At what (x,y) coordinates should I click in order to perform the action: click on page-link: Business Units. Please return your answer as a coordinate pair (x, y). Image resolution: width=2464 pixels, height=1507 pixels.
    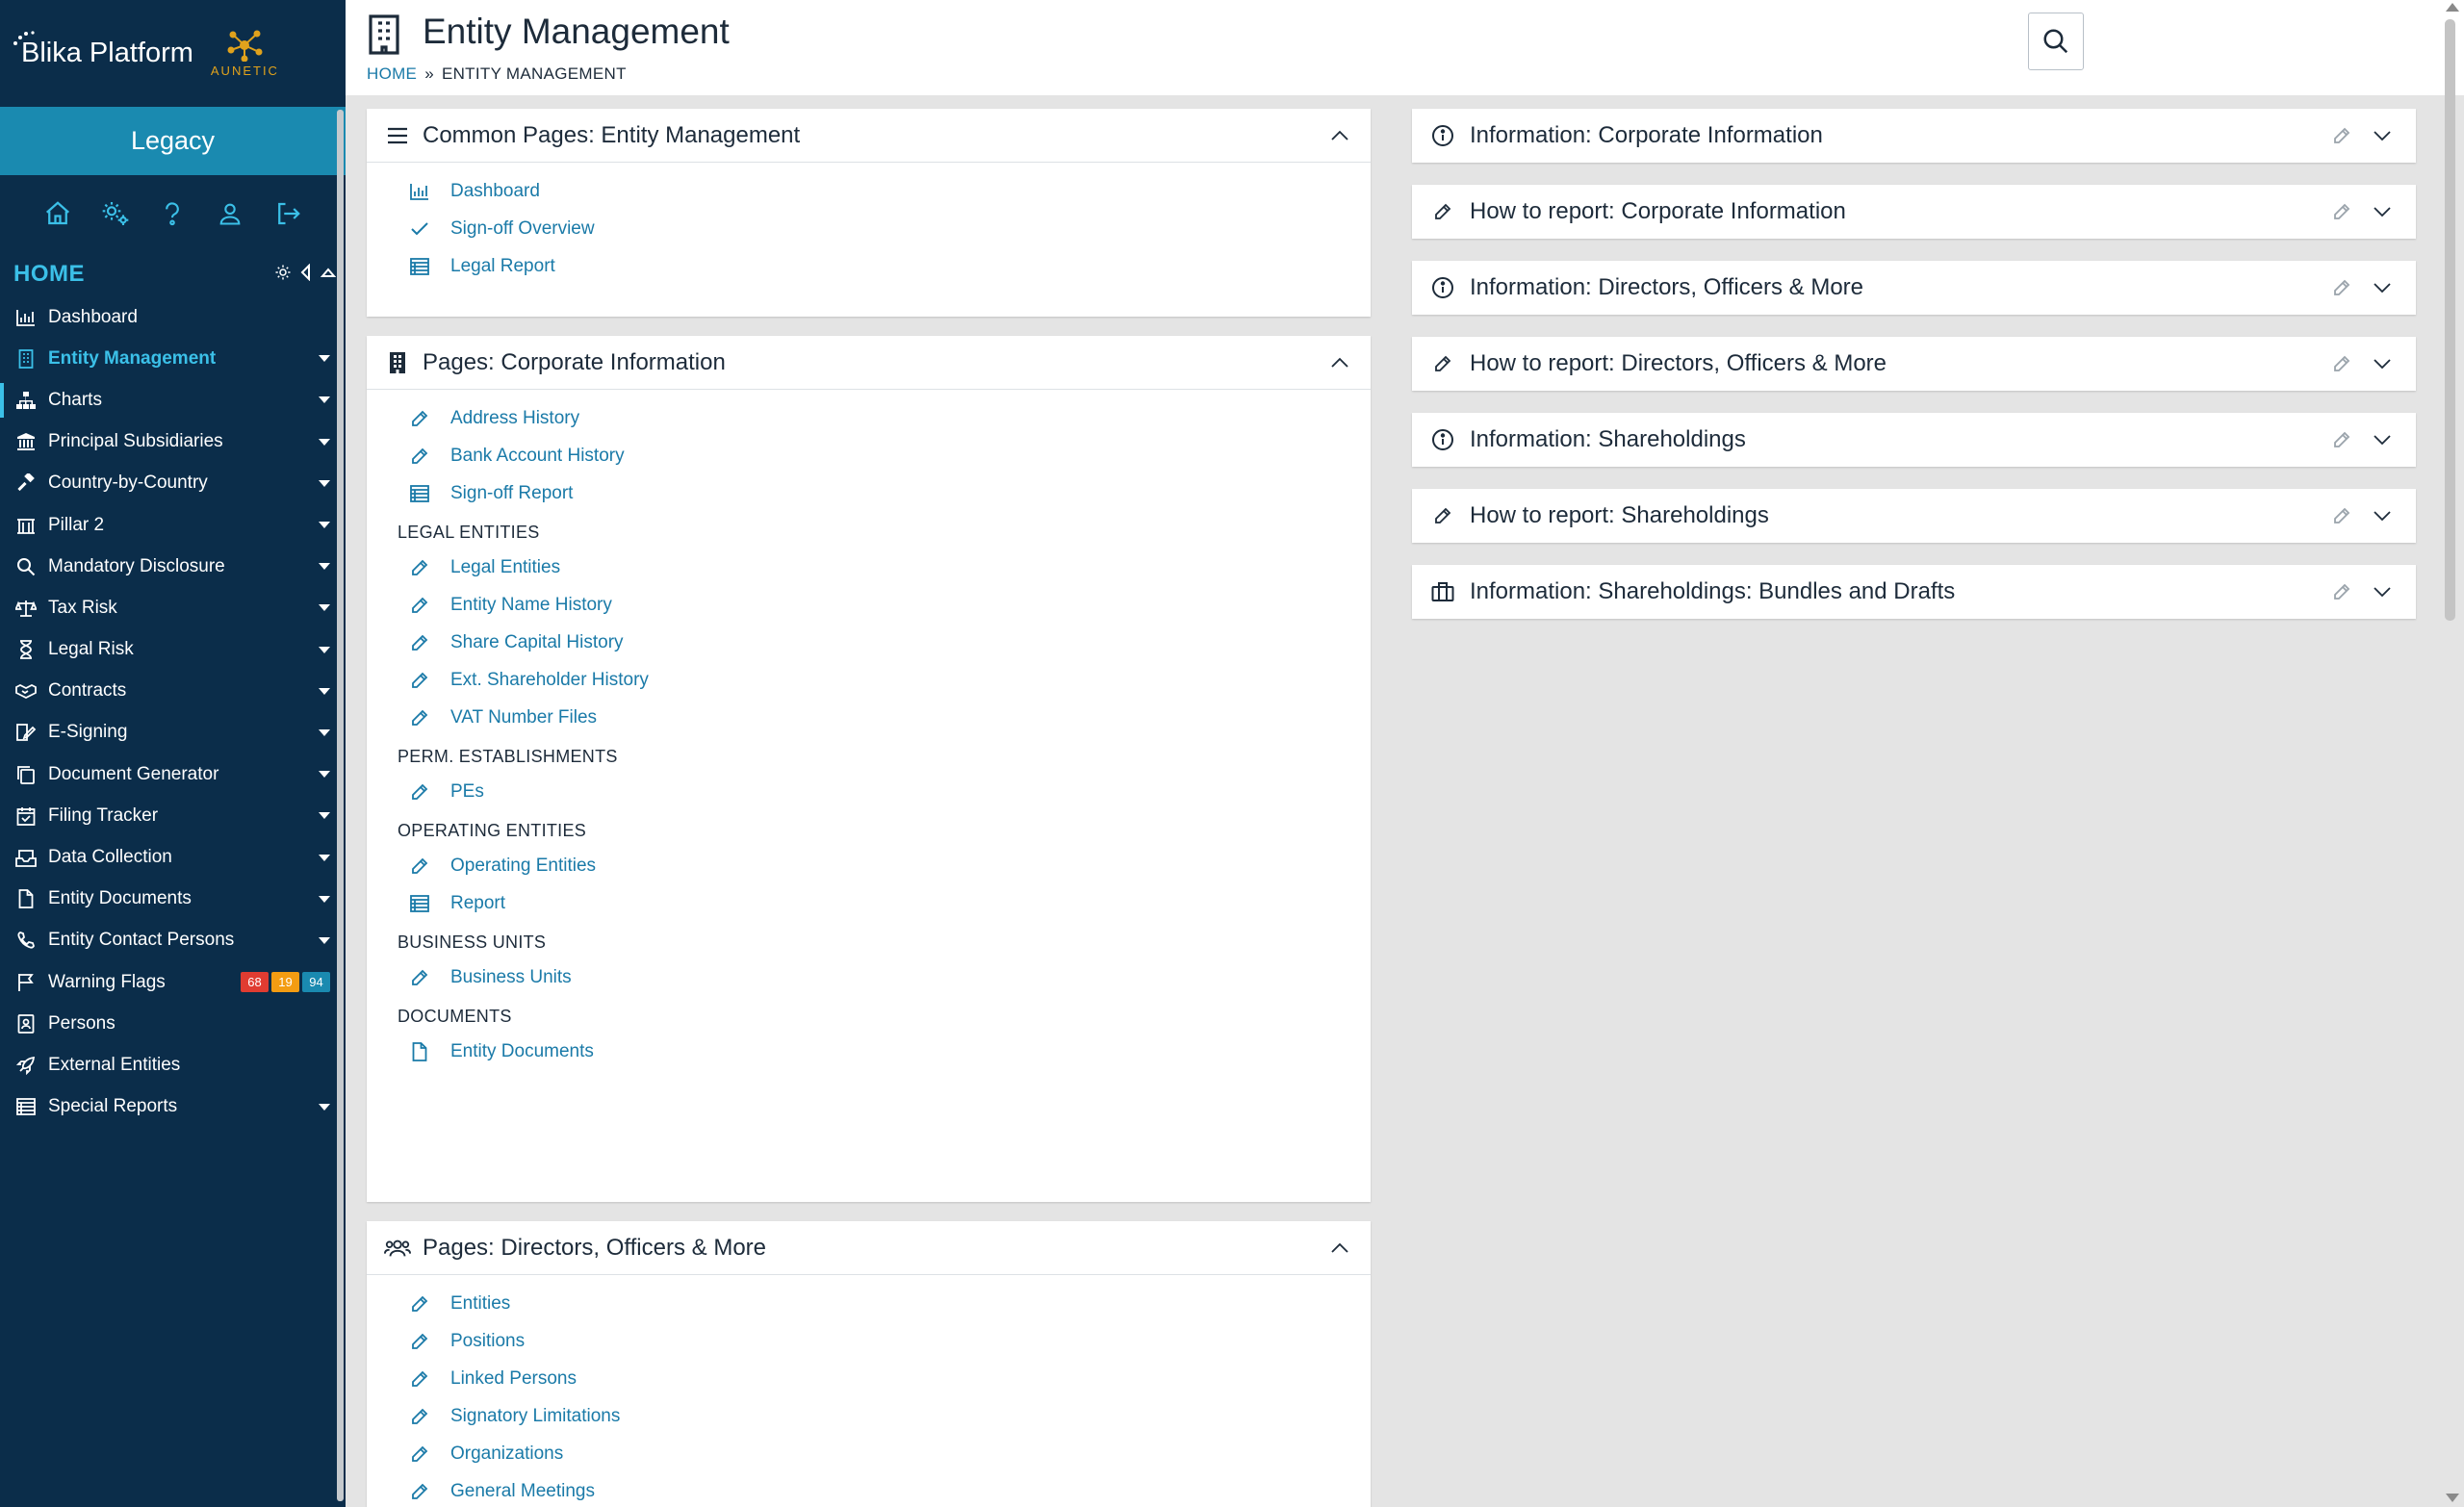
    Looking at the image, I should click on (890, 977).